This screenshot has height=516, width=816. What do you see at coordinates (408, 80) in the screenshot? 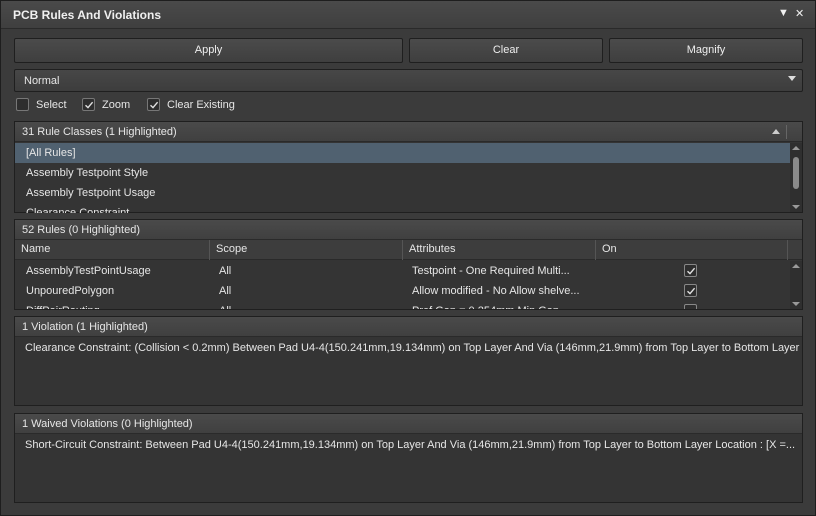
I see `mode-dropdown: Normal` at bounding box center [408, 80].